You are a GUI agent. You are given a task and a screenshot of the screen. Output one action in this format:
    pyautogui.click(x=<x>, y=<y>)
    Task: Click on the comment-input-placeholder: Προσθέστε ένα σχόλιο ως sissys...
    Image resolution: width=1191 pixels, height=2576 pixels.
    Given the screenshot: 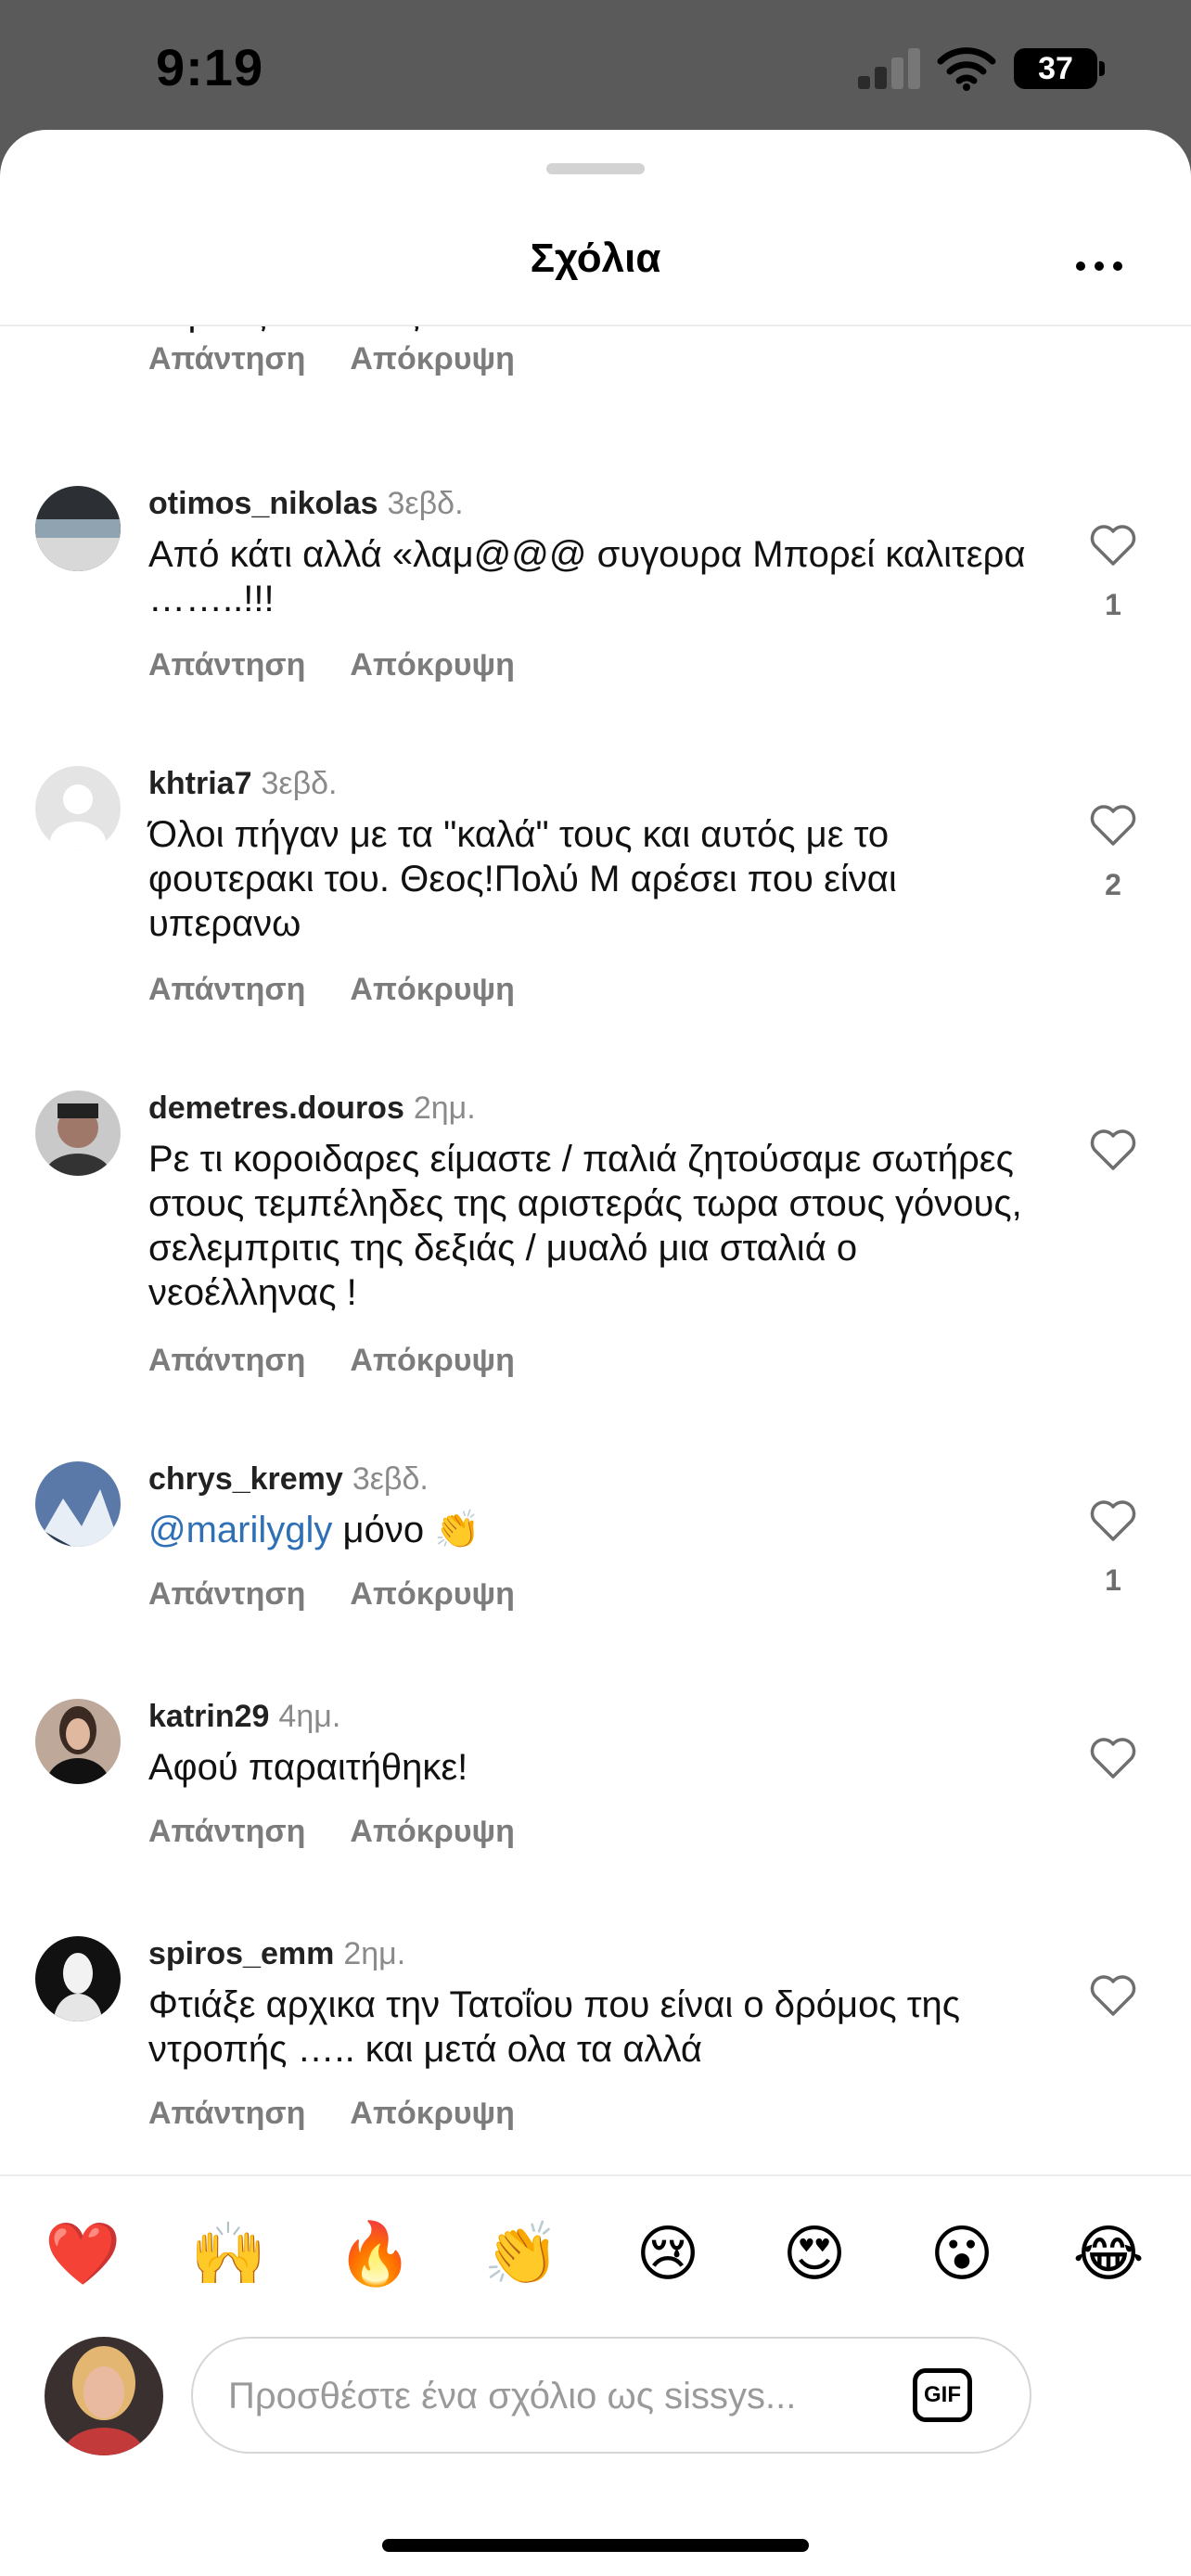 What is the action you would take?
    pyautogui.click(x=512, y=2396)
    